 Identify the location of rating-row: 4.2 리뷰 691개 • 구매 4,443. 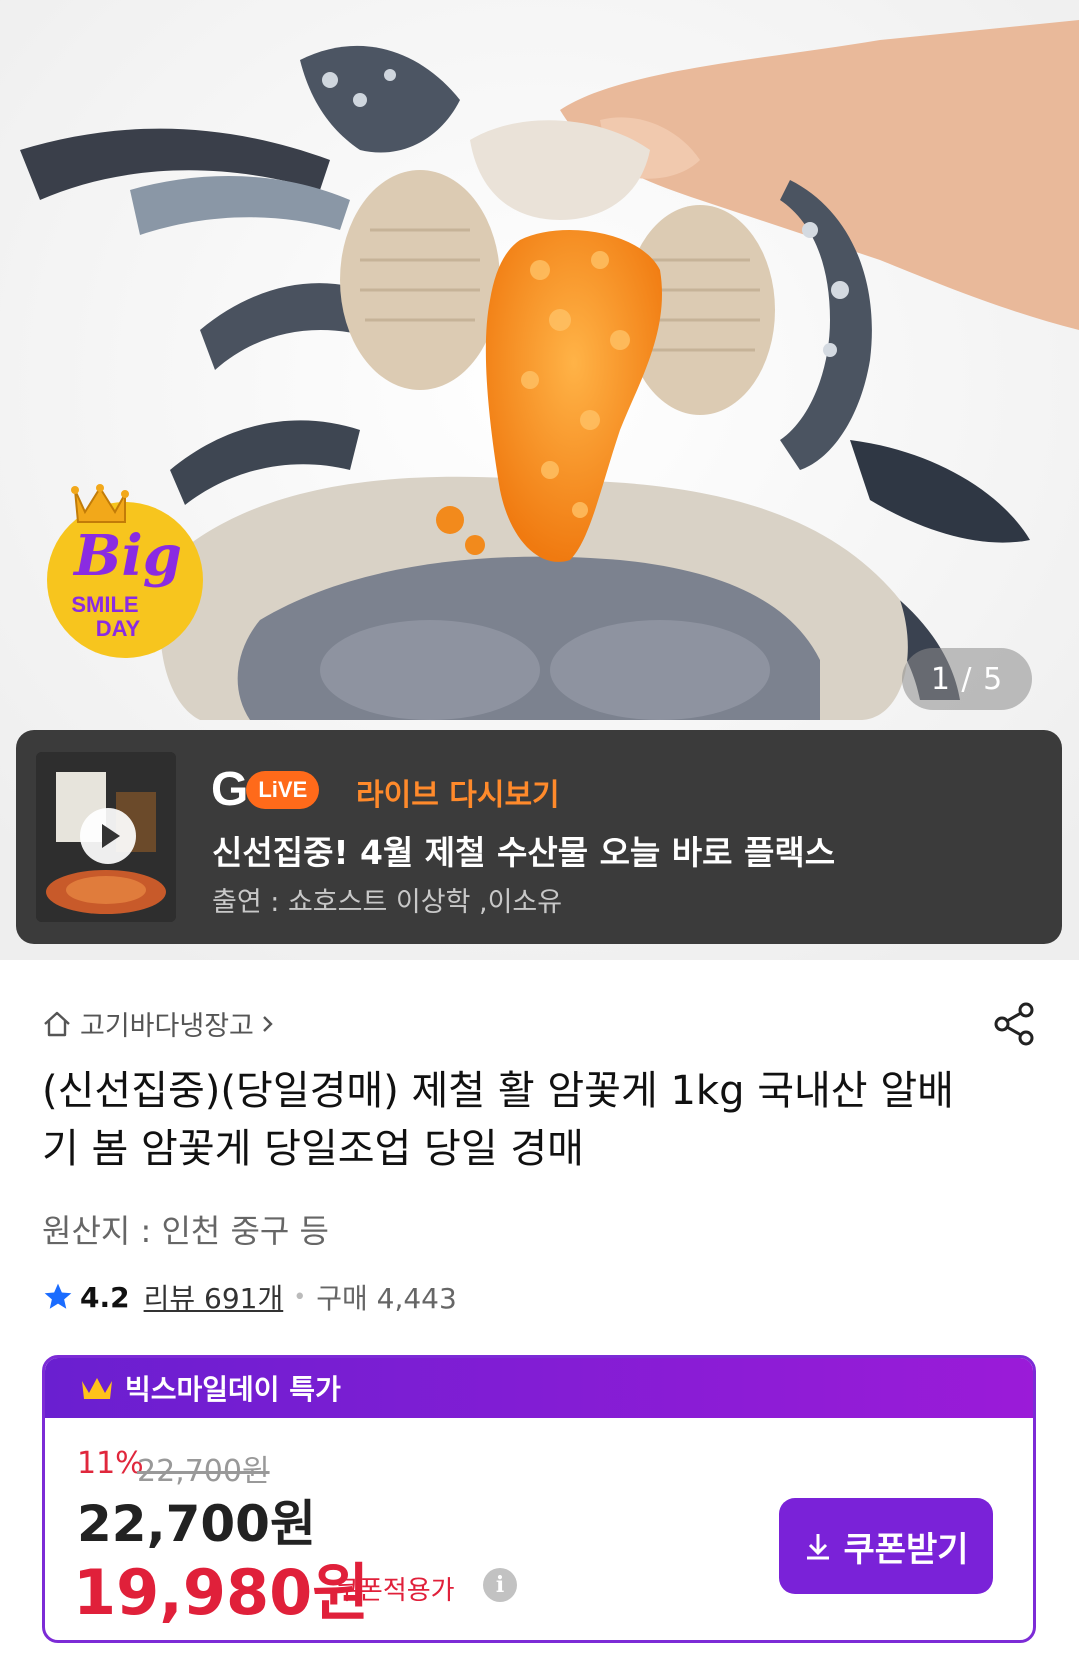
(249, 1297).